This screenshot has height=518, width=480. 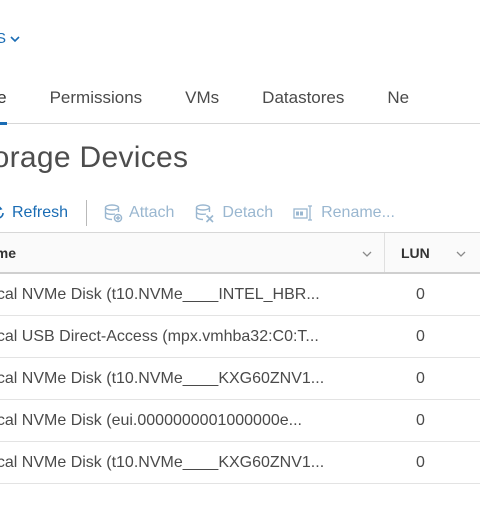 What do you see at coordinates (34, 213) in the screenshot?
I see `refresh-button: Refresh` at bounding box center [34, 213].